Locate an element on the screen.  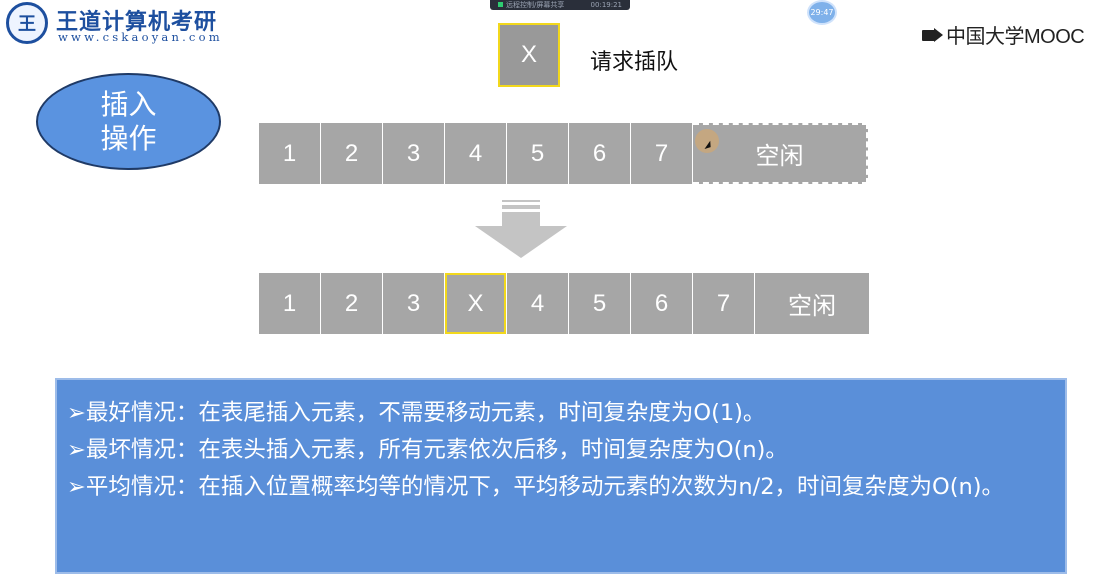
down-arrow-icon is located at coordinates (521, 229).